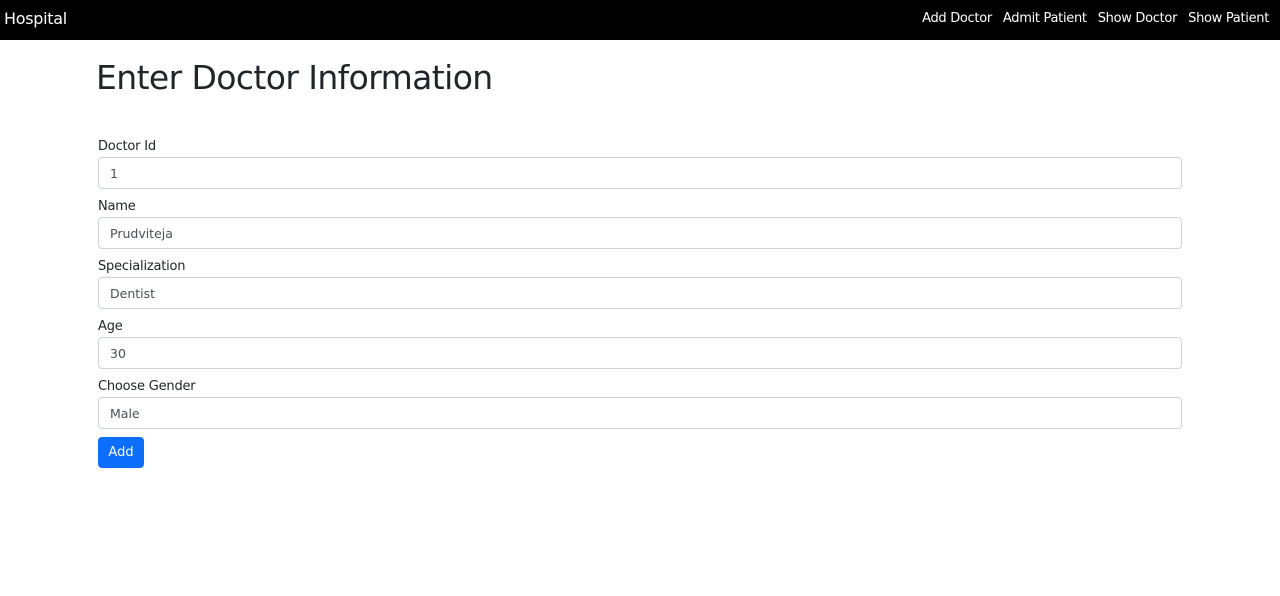 The height and width of the screenshot is (596, 1280). Describe the element at coordinates (640, 413) in the screenshot. I see `gender-input` at that location.